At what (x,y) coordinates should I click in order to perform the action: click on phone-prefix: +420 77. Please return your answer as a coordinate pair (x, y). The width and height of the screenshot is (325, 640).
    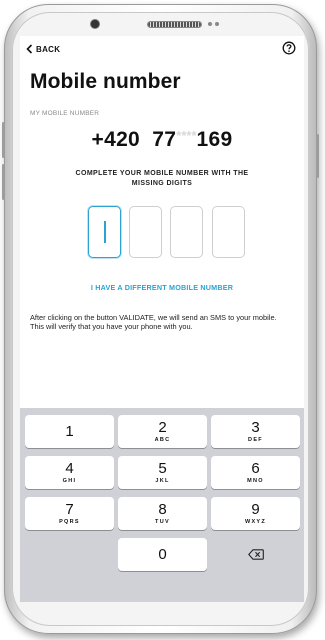
    Looking at the image, I should click on (134, 139).